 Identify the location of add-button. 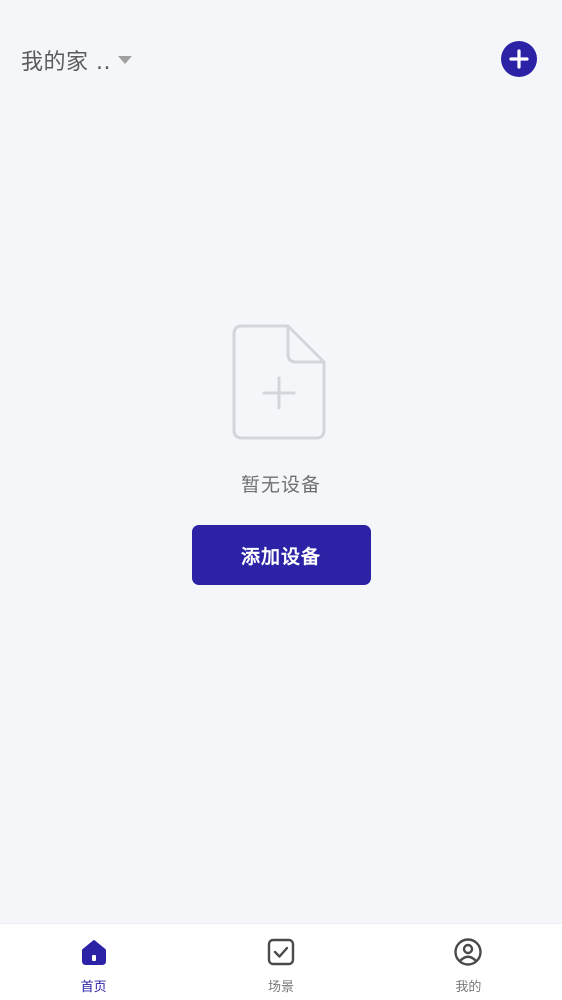
(519, 59).